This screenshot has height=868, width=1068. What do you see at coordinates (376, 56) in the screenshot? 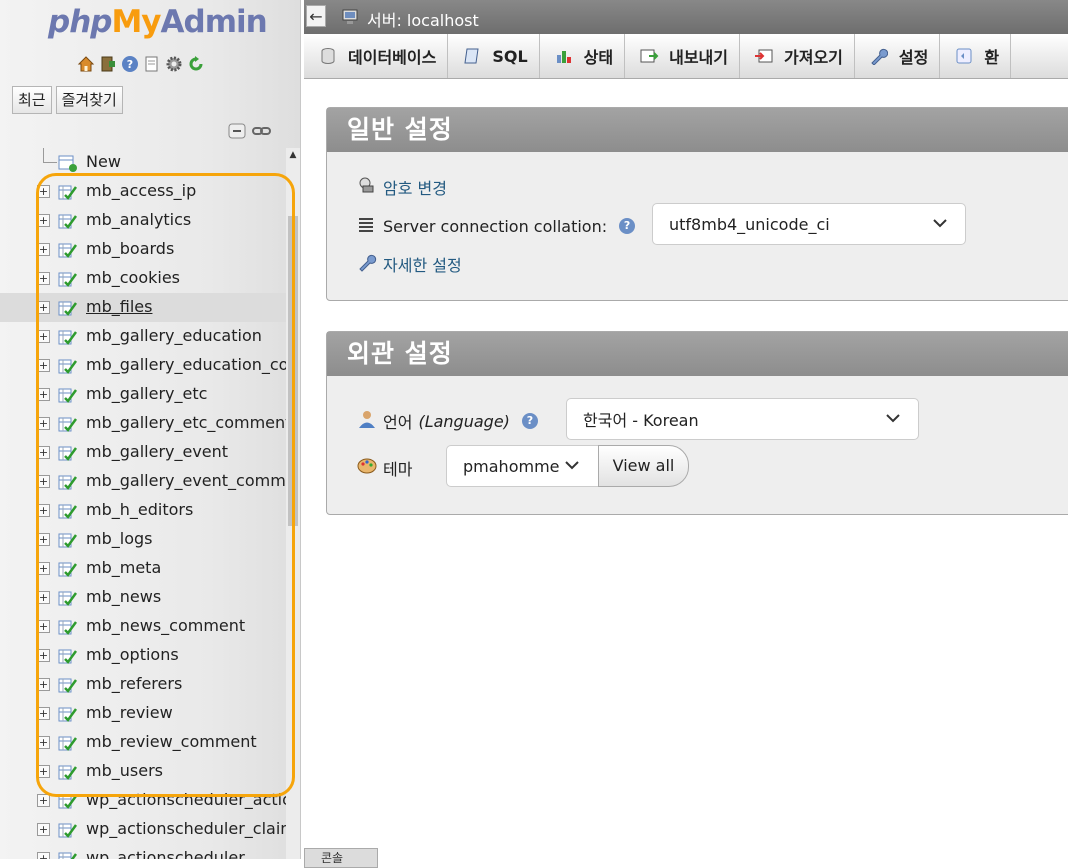
I see `tab-1: 데이터베이스` at bounding box center [376, 56].